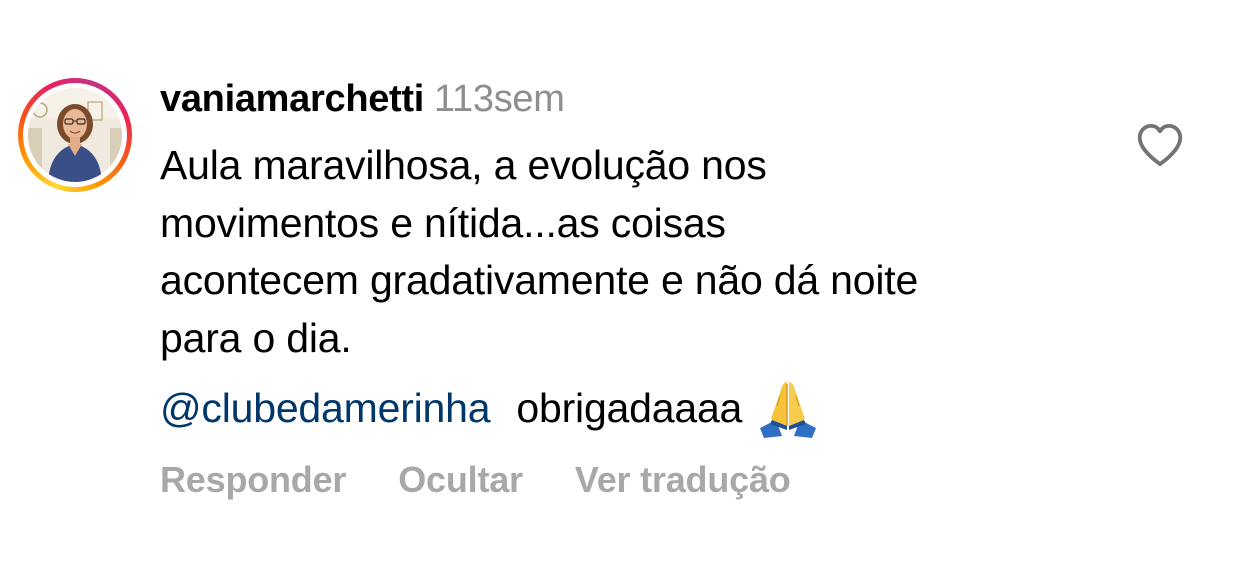 The width and height of the screenshot is (1242, 566). I want to click on username-link: vaniamarchetti, so click(292, 99).